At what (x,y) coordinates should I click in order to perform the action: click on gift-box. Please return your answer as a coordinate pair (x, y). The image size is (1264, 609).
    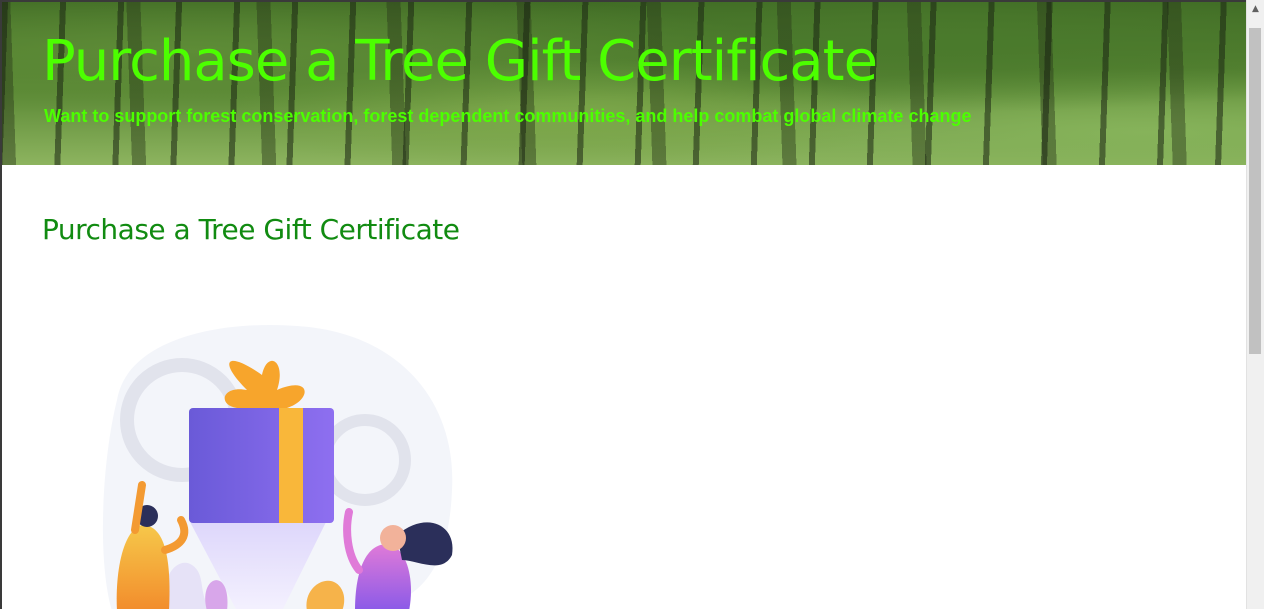
    Looking at the image, I should click on (261, 465).